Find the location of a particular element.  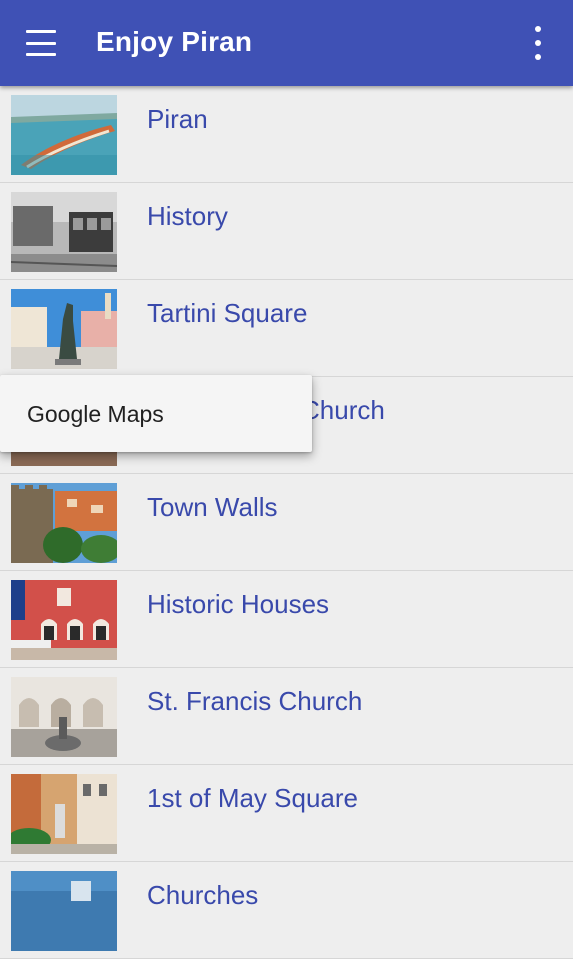

town-walls-photo is located at coordinates (64, 523).